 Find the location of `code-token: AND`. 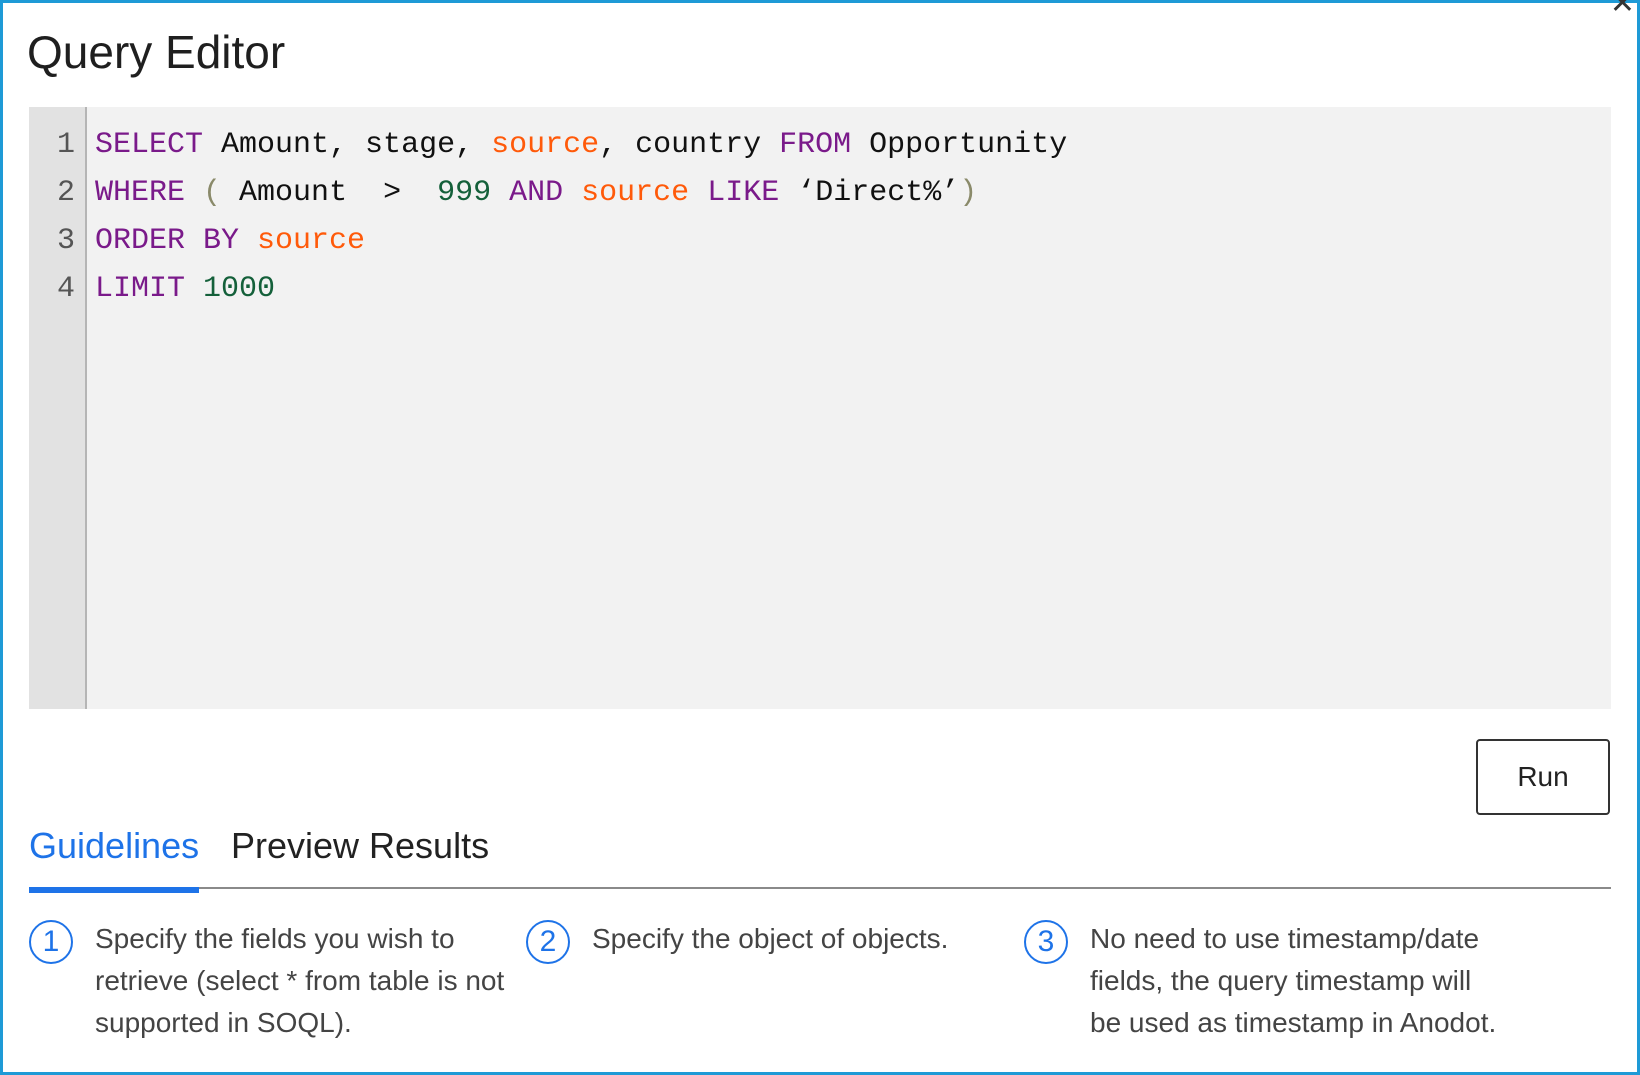

code-token: AND is located at coordinates (536, 193).